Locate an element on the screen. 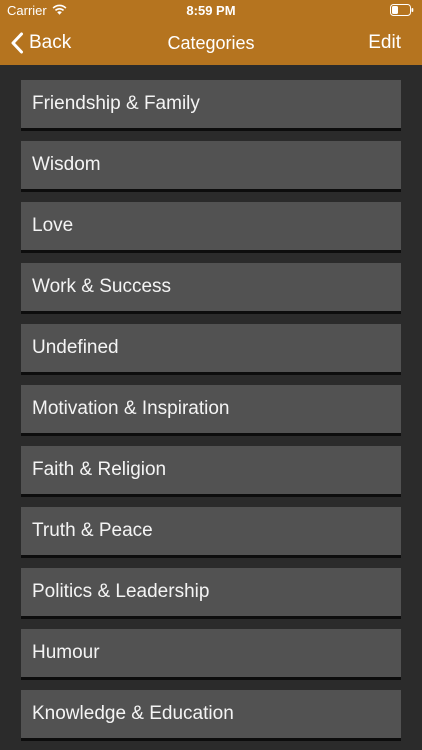 The width and height of the screenshot is (422, 750). category-label: Undefined is located at coordinates (75, 347).